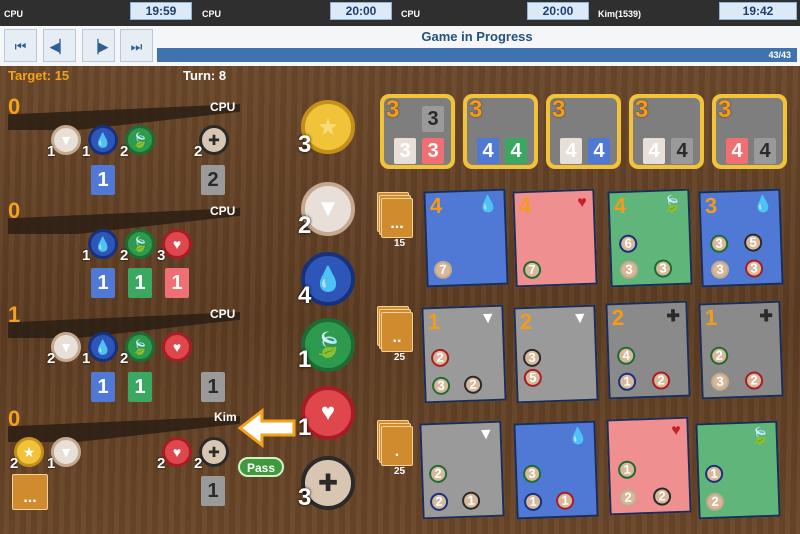 This screenshot has height=534, width=800. Describe the element at coordinates (205, 75) in the screenshot. I see `turn-label: Turn: 8` at that location.